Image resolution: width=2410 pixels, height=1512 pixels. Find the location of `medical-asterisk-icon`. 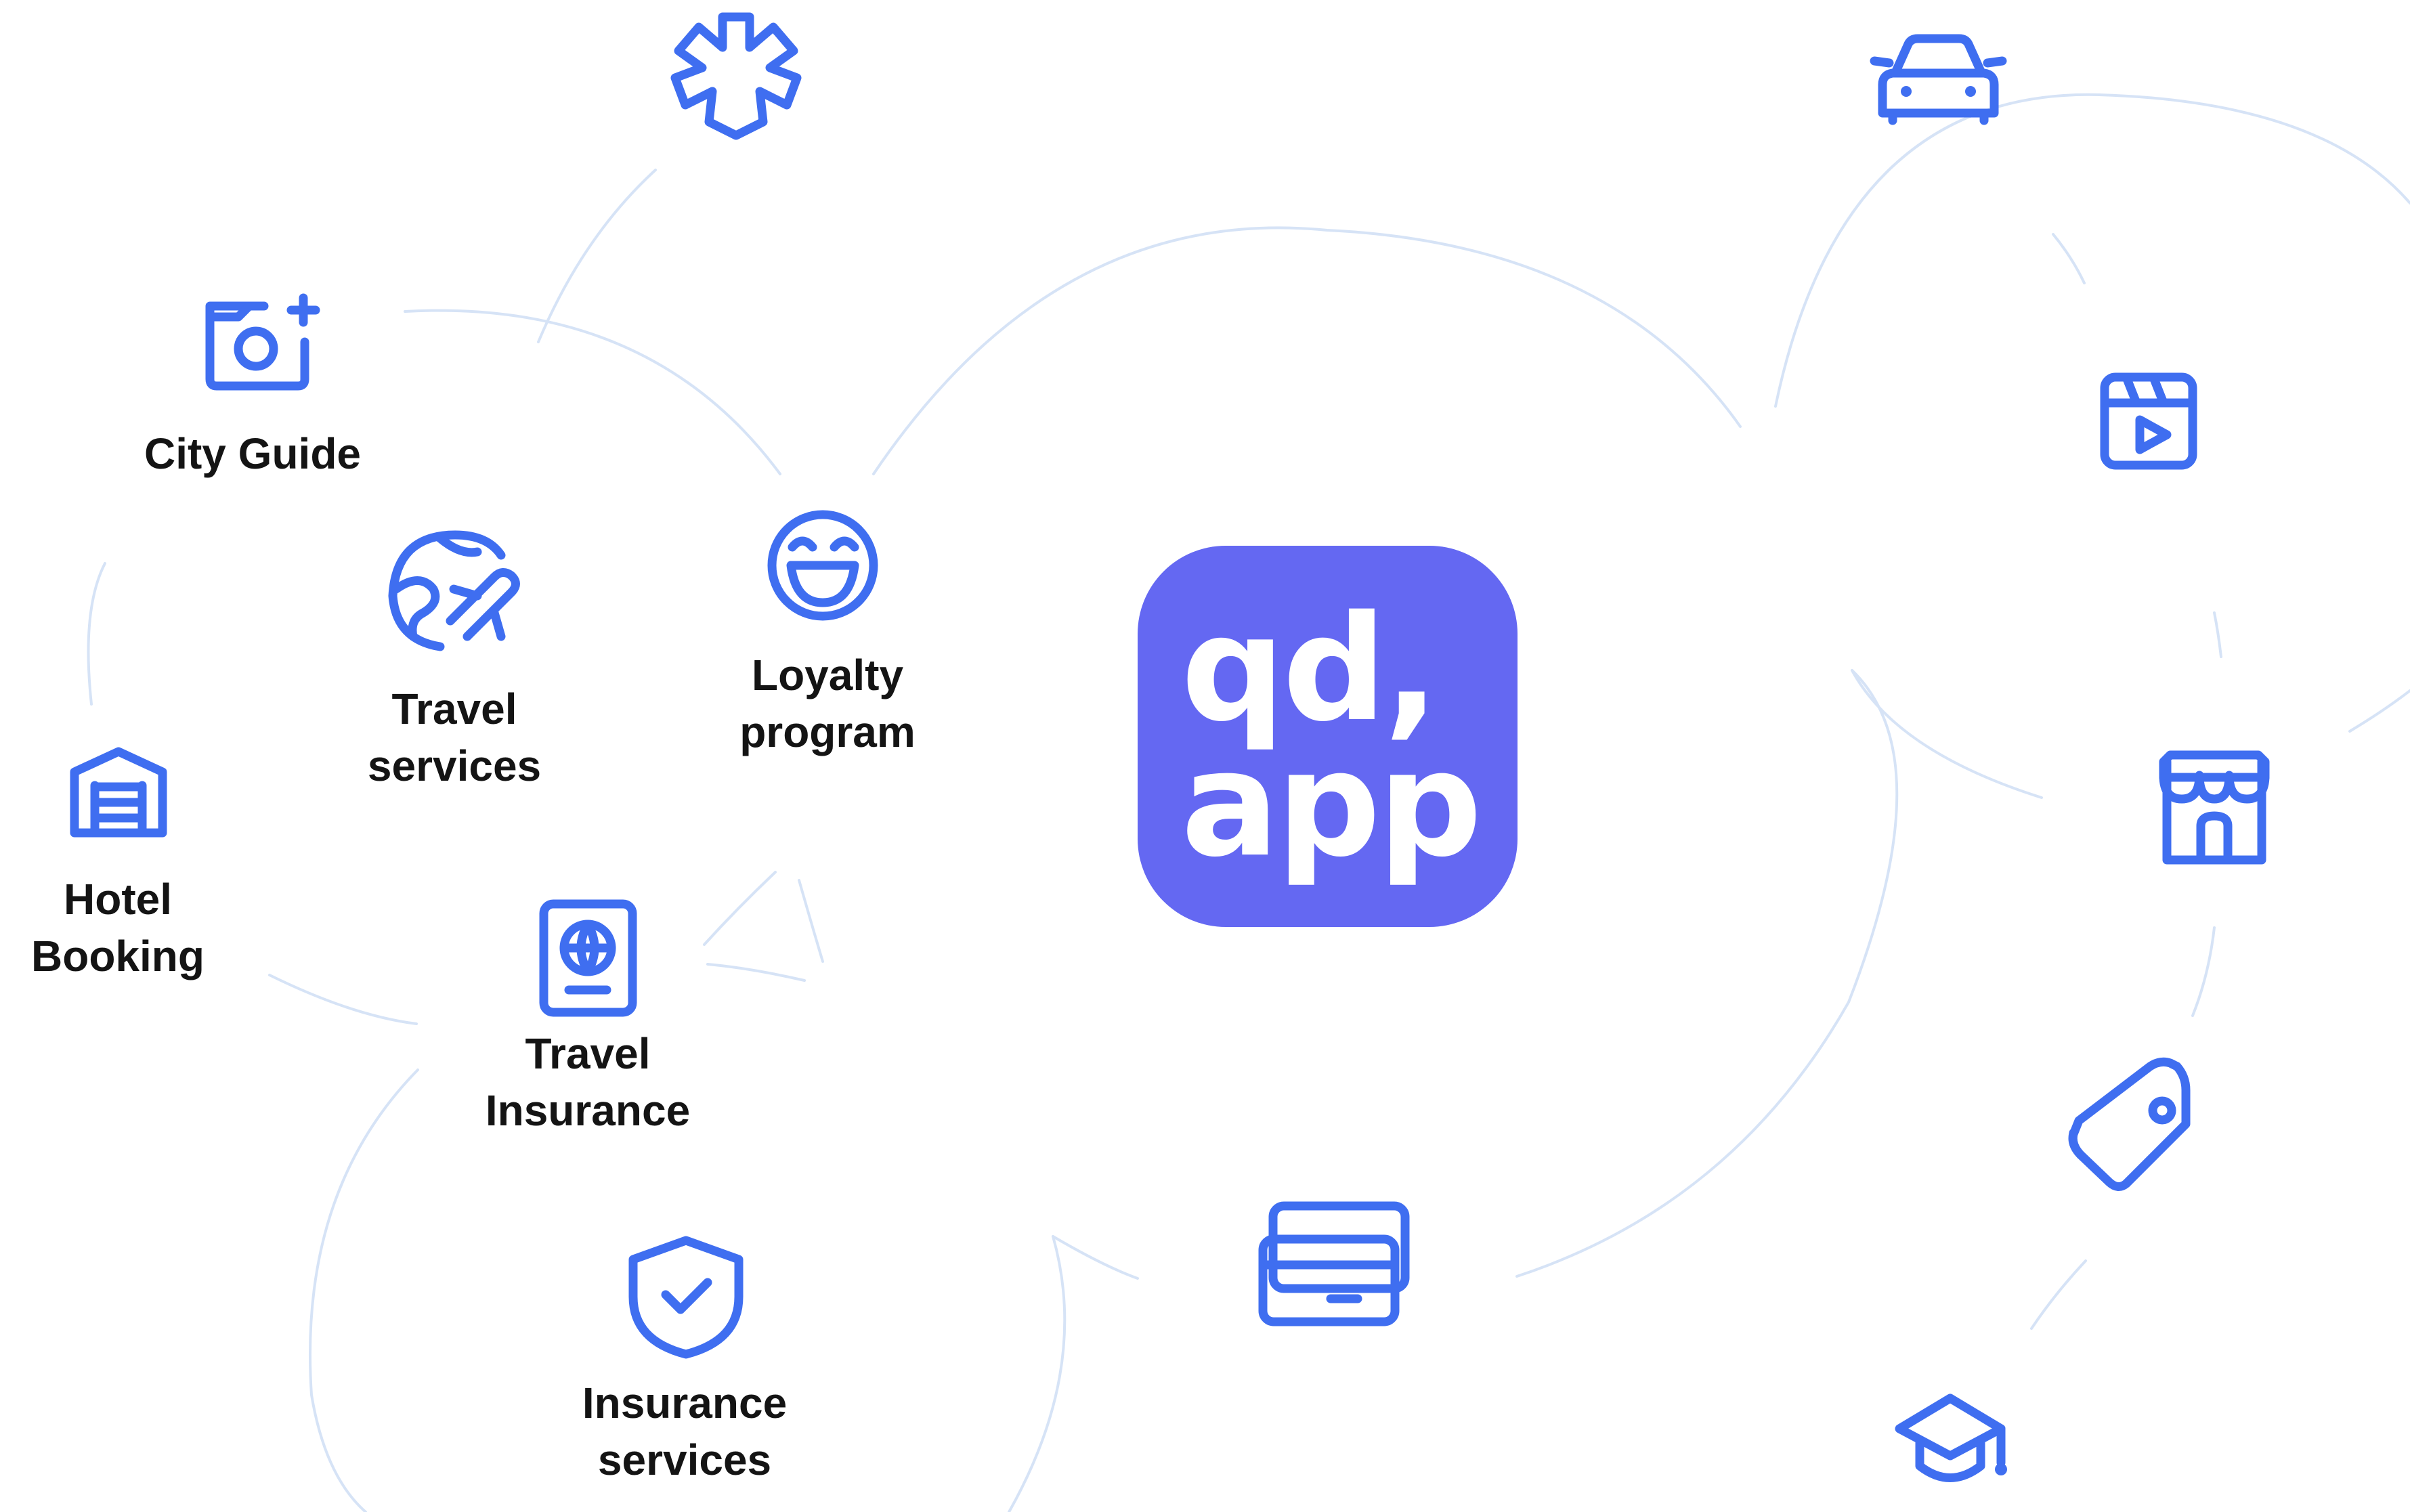

medical-asterisk-icon is located at coordinates (736, 76).